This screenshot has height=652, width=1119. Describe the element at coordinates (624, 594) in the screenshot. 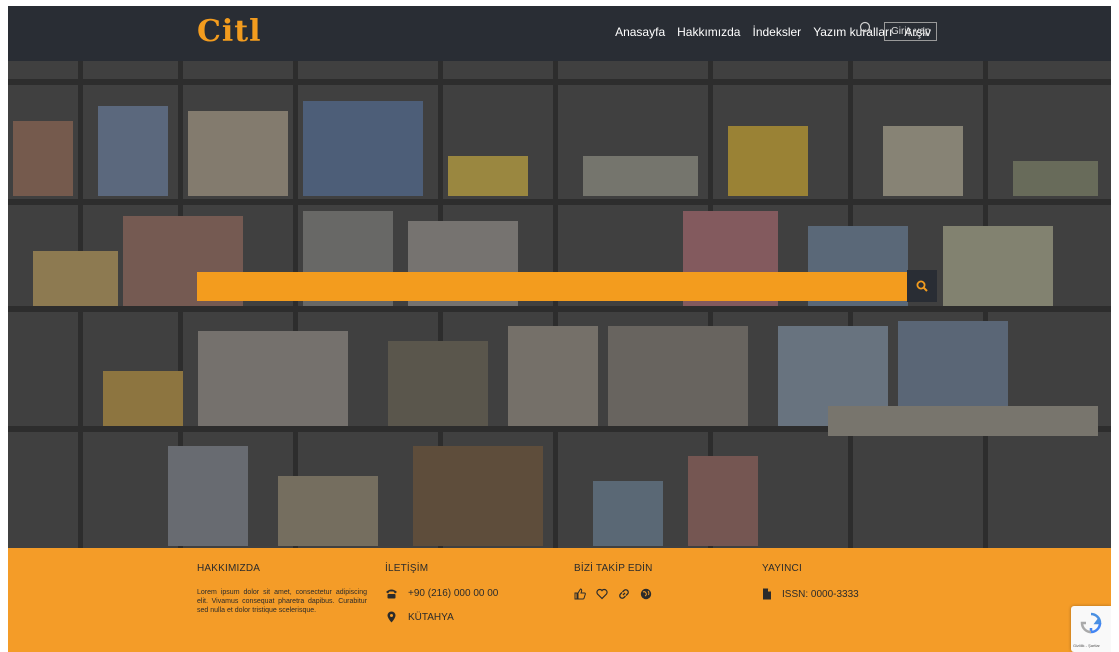

I see `link-icon` at that location.